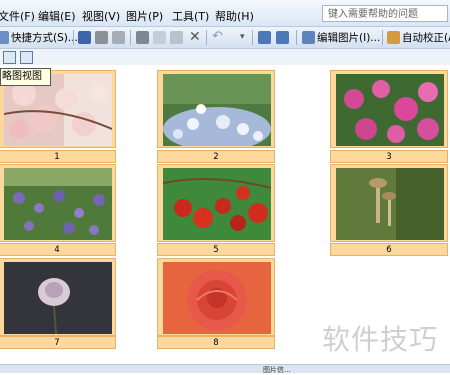 Image resolution: width=450 pixels, height=375 pixels. Describe the element at coordinates (159, 37) in the screenshot. I see `copy-icon` at that location.